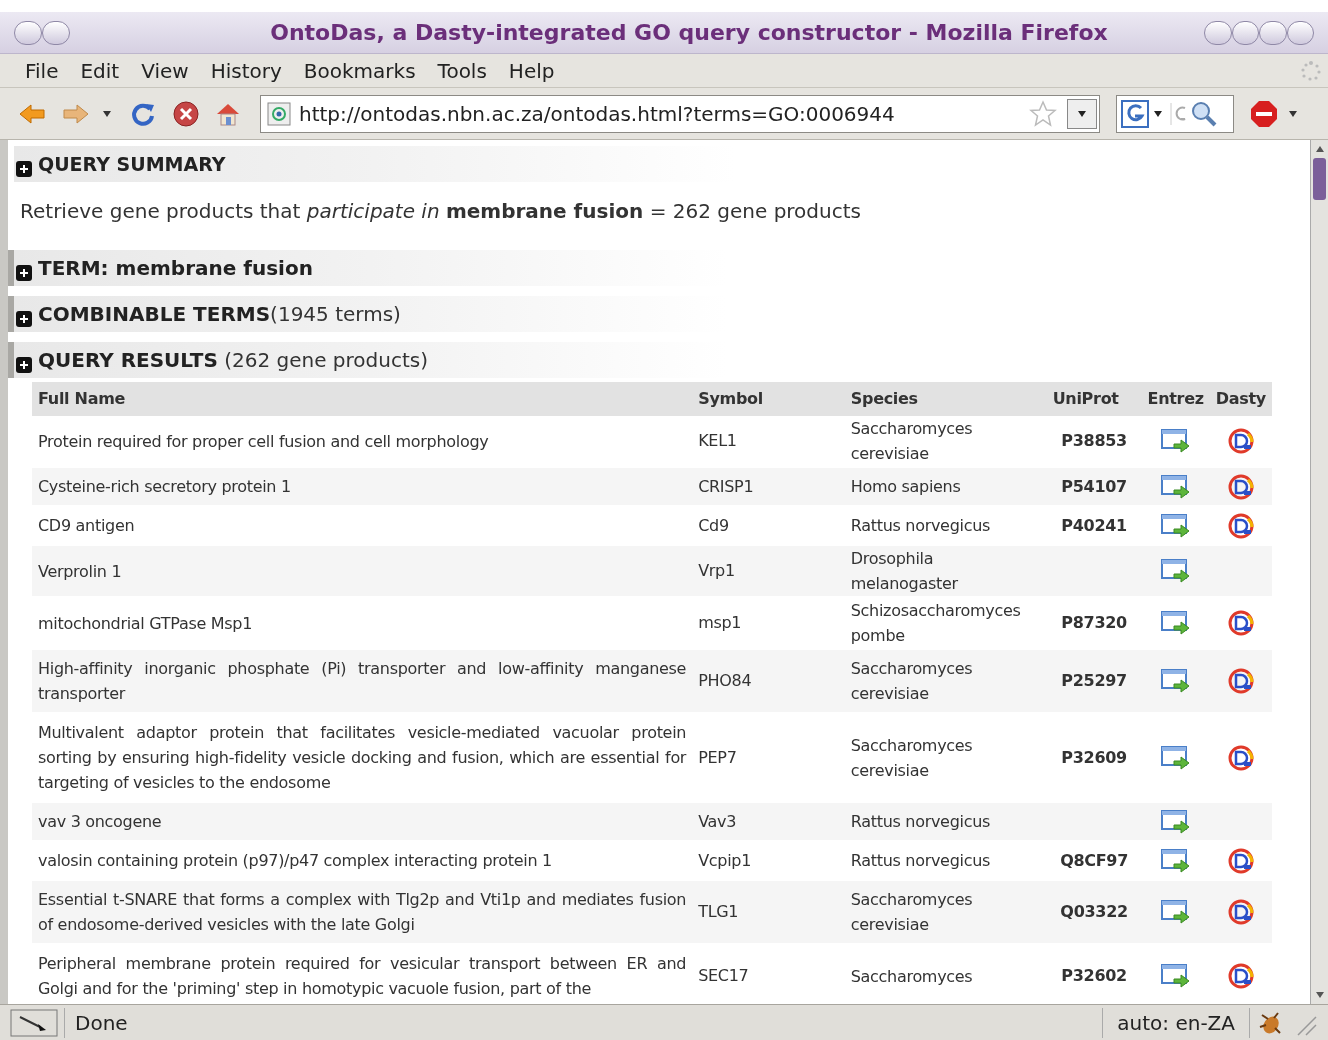 This screenshot has height=1040, width=1328. What do you see at coordinates (1264, 113) in the screenshot?
I see `adblock-icon` at bounding box center [1264, 113].